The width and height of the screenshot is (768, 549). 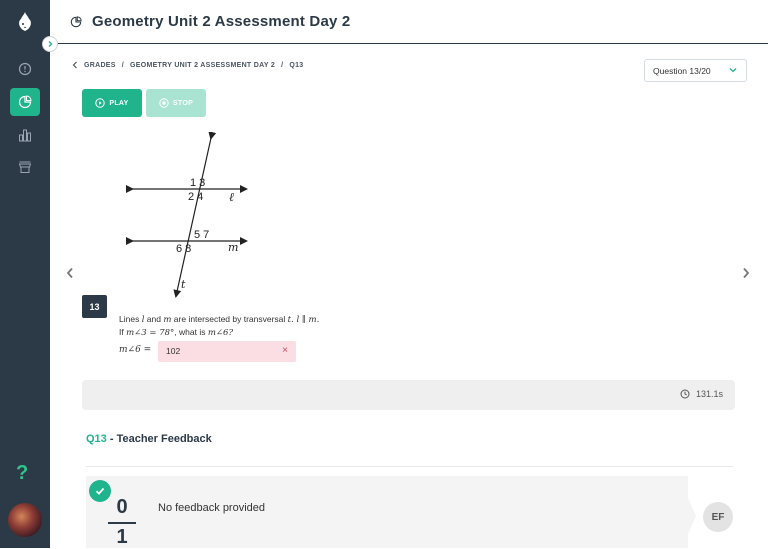 I want to click on help-icon: ?, so click(x=22, y=473).